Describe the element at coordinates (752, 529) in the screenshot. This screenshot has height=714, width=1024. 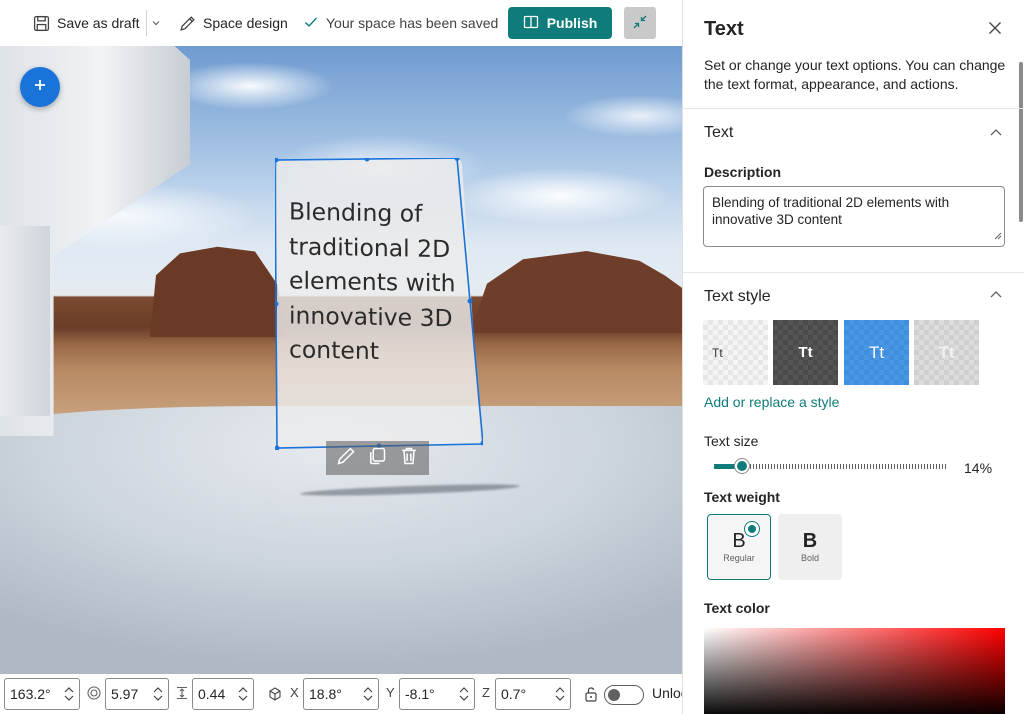
I see `weight-selected-radio` at that location.